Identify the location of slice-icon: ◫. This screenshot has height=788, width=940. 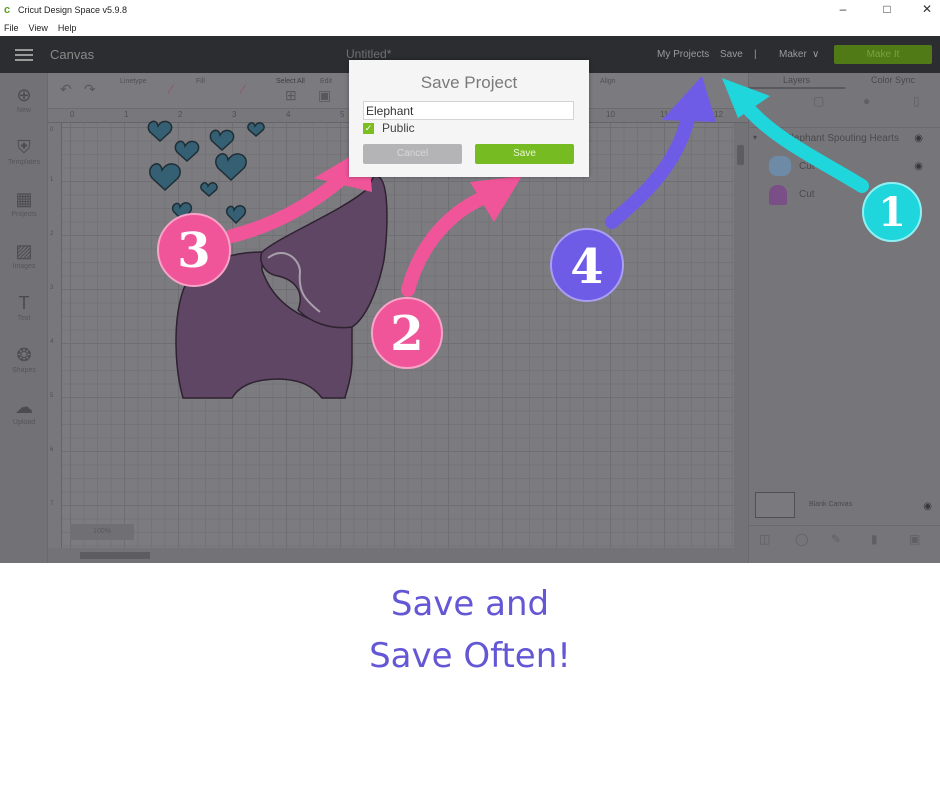
(764, 539).